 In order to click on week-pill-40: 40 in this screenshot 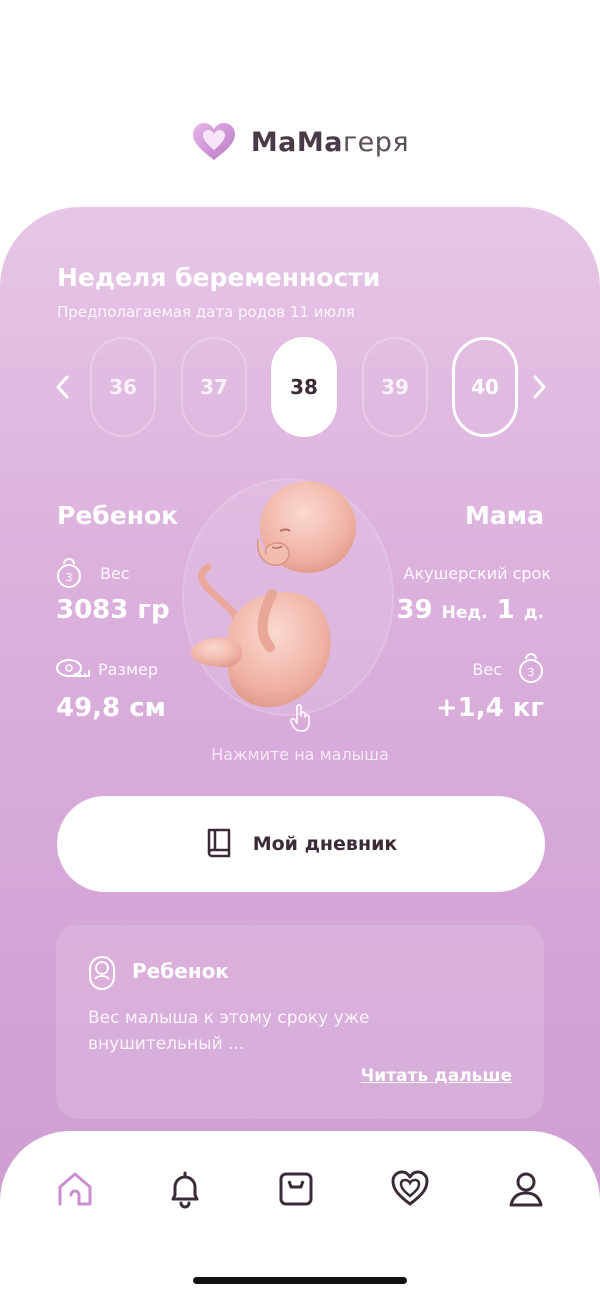, I will do `click(485, 387)`.